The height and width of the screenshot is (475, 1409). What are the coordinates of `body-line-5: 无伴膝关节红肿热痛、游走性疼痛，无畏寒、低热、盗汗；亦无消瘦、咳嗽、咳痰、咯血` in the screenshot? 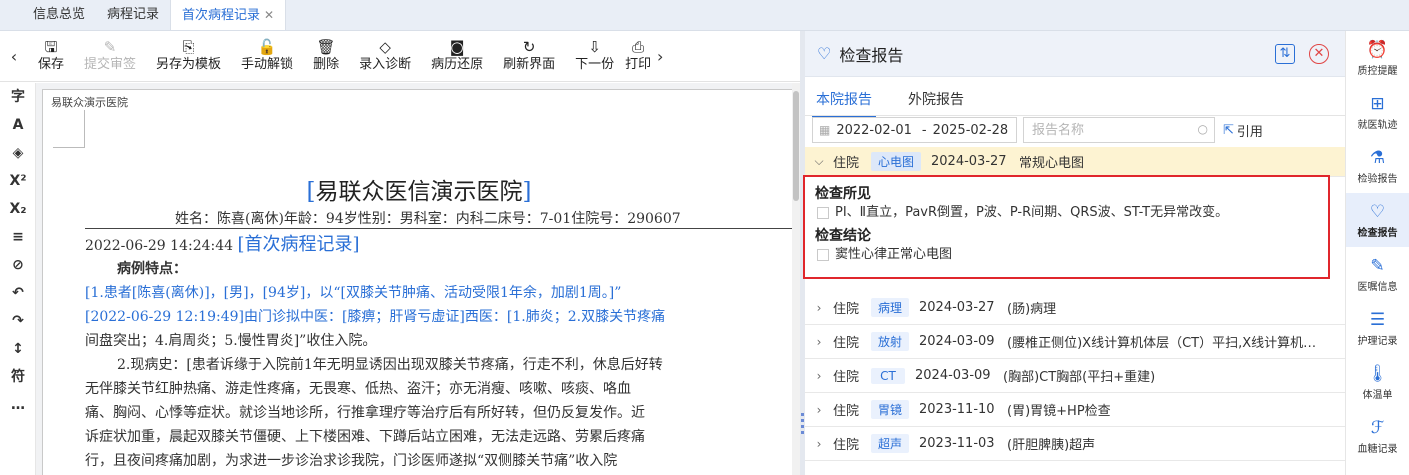 It's located at (358, 389).